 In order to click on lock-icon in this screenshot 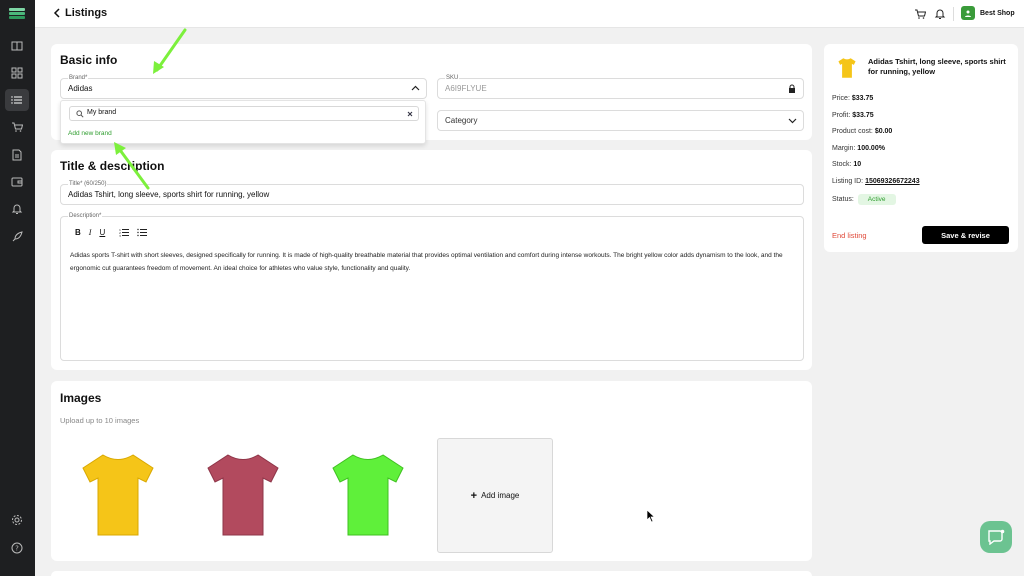, I will do `click(792, 88)`.